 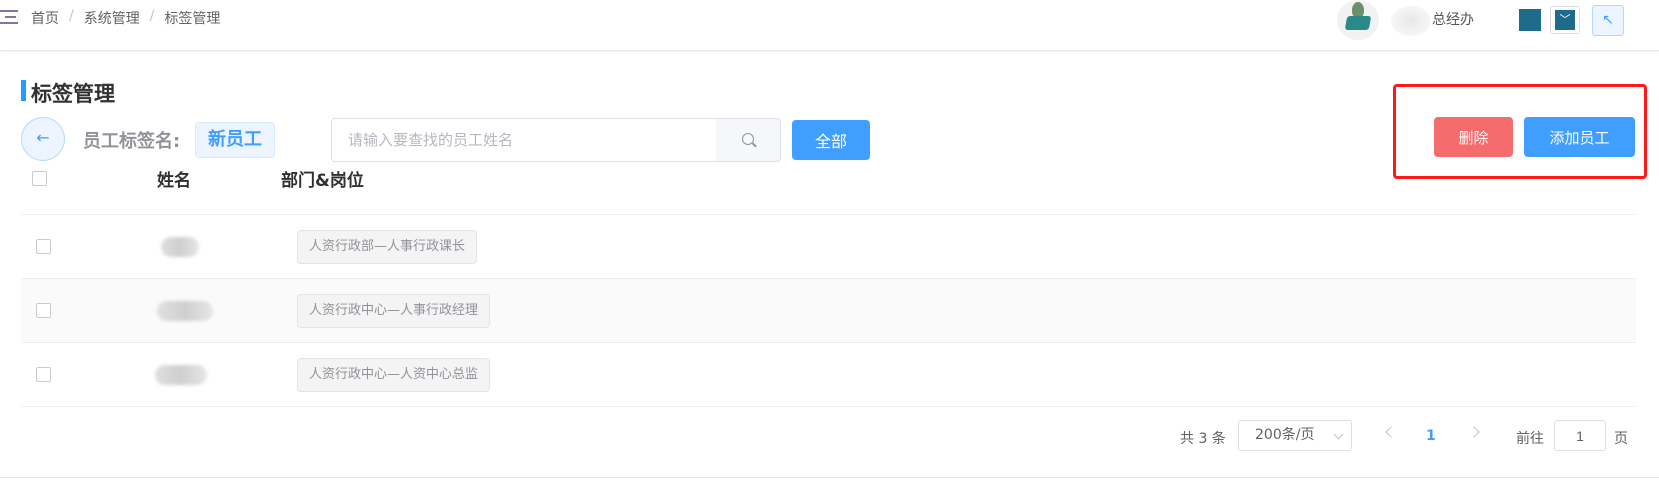 I want to click on goto-prefix-label: 前往, so click(x=1530, y=439).